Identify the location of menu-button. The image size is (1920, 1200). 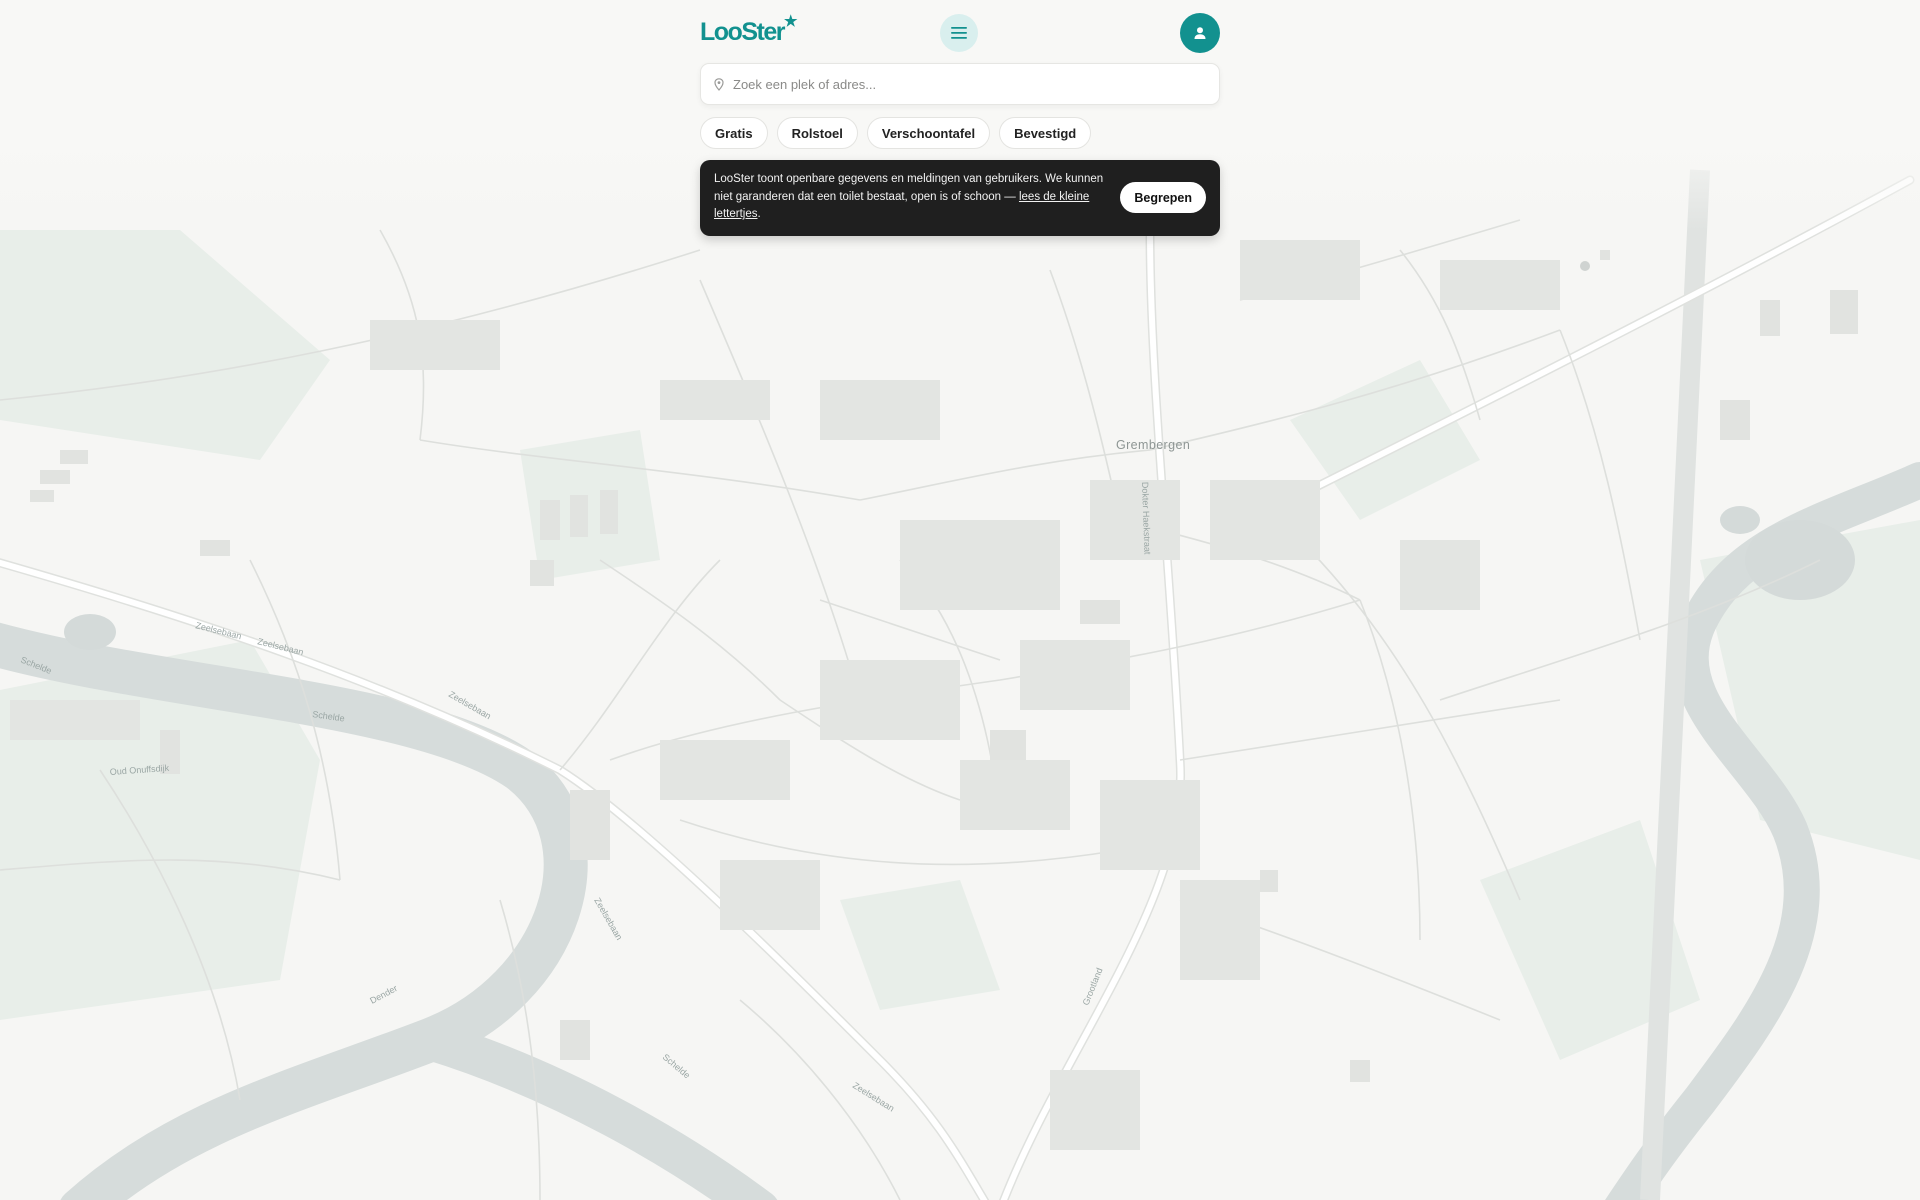
(959, 33).